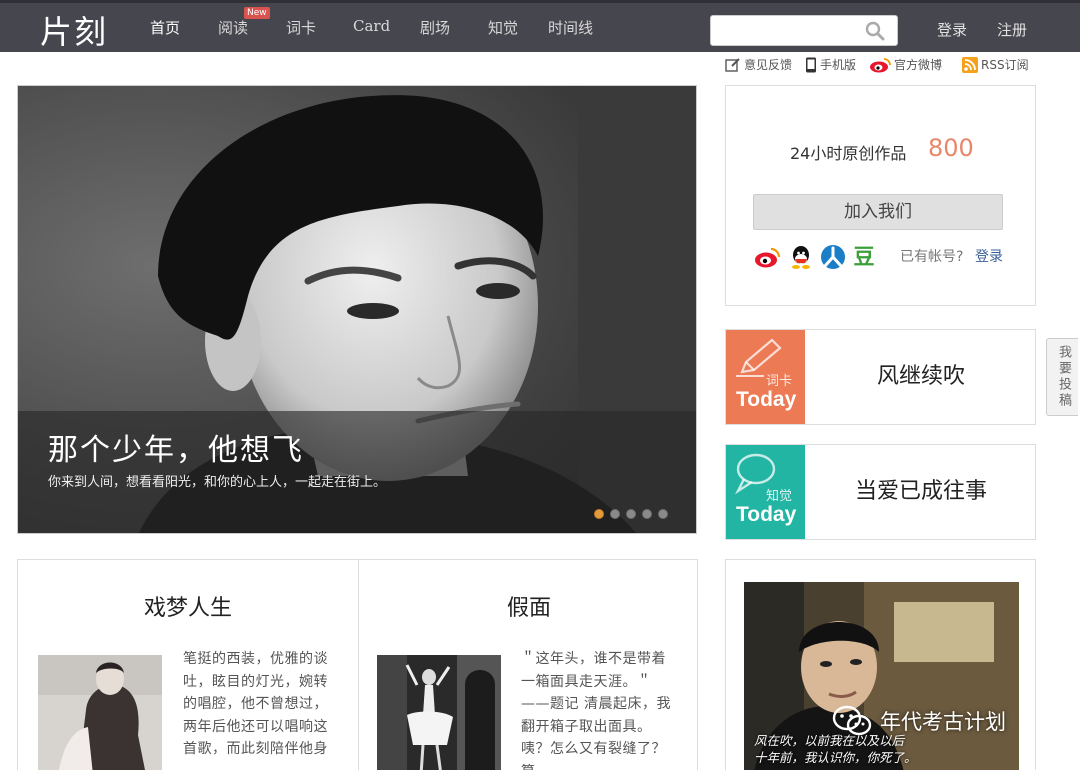 Image resolution: width=1080 pixels, height=770 pixels. What do you see at coordinates (811, 64) in the screenshot?
I see `phone-icon` at bounding box center [811, 64].